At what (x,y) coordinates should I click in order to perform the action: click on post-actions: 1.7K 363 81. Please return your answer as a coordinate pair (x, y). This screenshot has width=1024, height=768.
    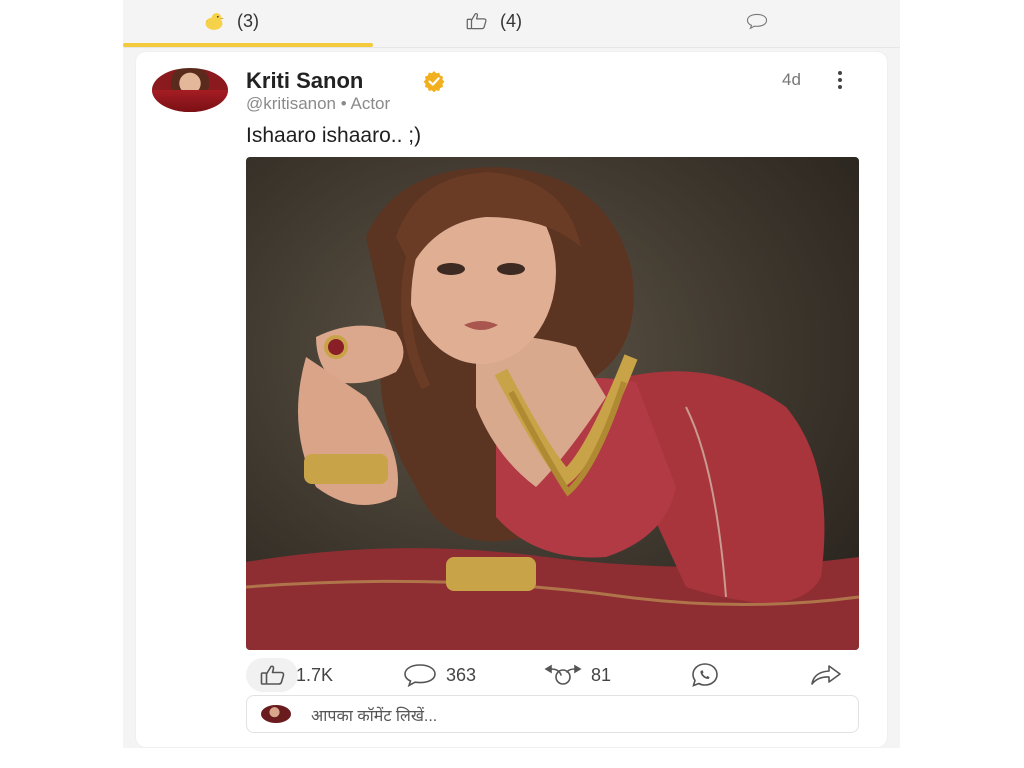
    Looking at the image, I should click on (552, 676).